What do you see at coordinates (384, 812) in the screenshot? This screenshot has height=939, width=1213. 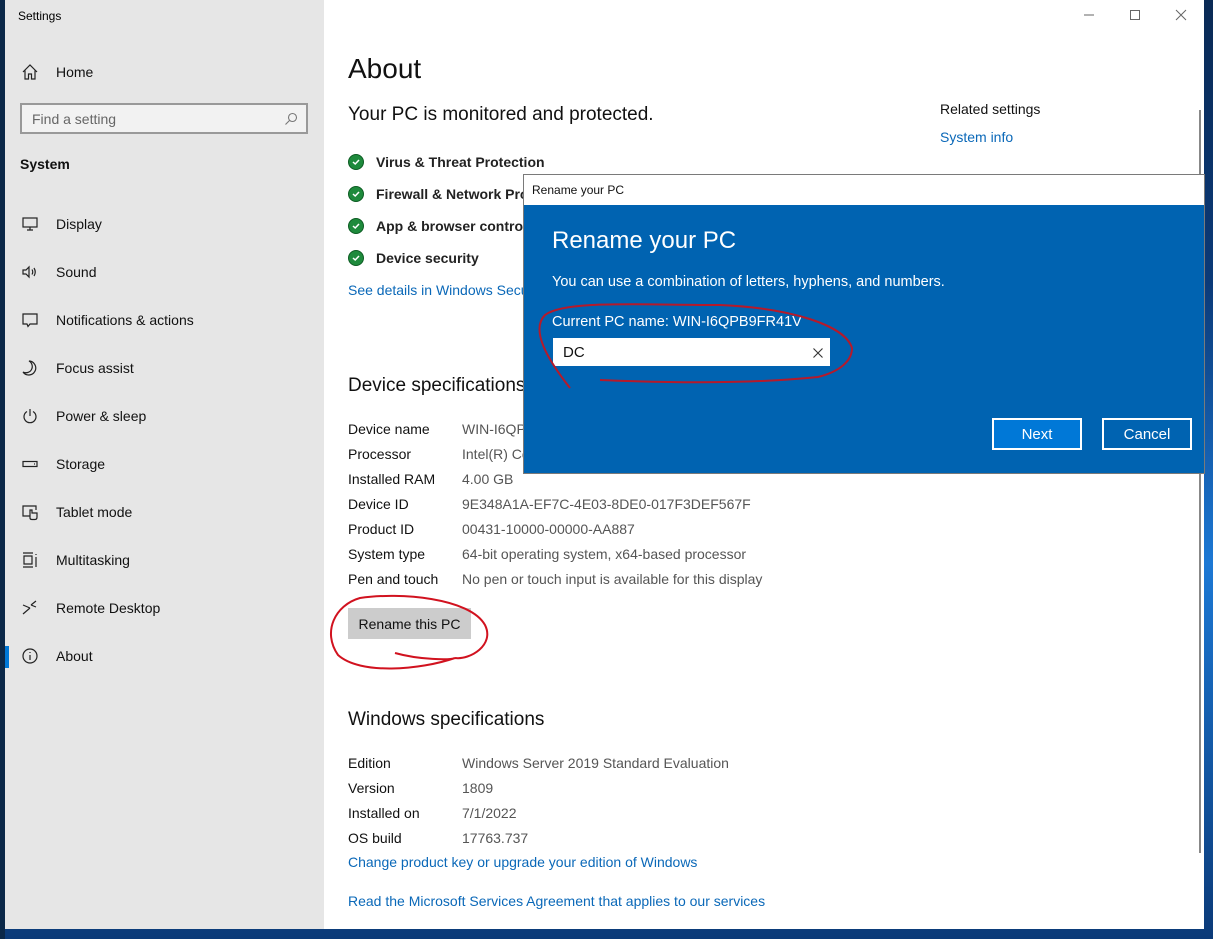 I see `spec-label: Installed on` at bounding box center [384, 812].